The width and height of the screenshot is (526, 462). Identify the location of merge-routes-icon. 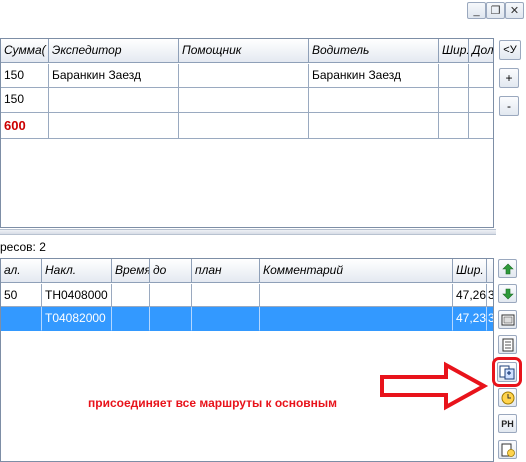
(507, 372).